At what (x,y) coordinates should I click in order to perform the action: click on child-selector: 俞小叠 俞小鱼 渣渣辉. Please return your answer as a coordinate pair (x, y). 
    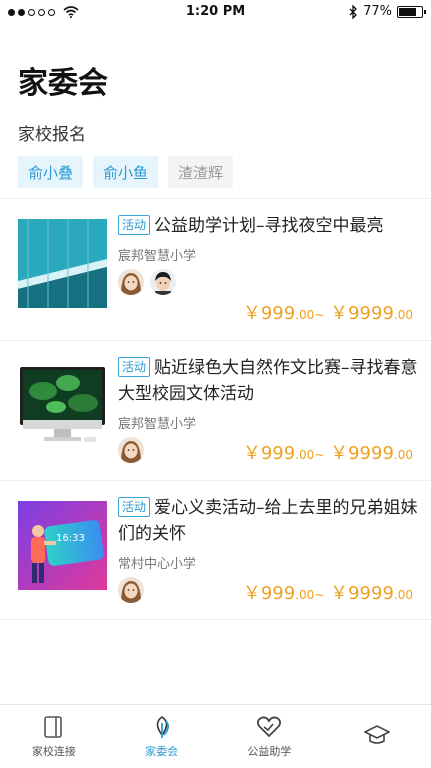
    Looking at the image, I should click on (126, 172).